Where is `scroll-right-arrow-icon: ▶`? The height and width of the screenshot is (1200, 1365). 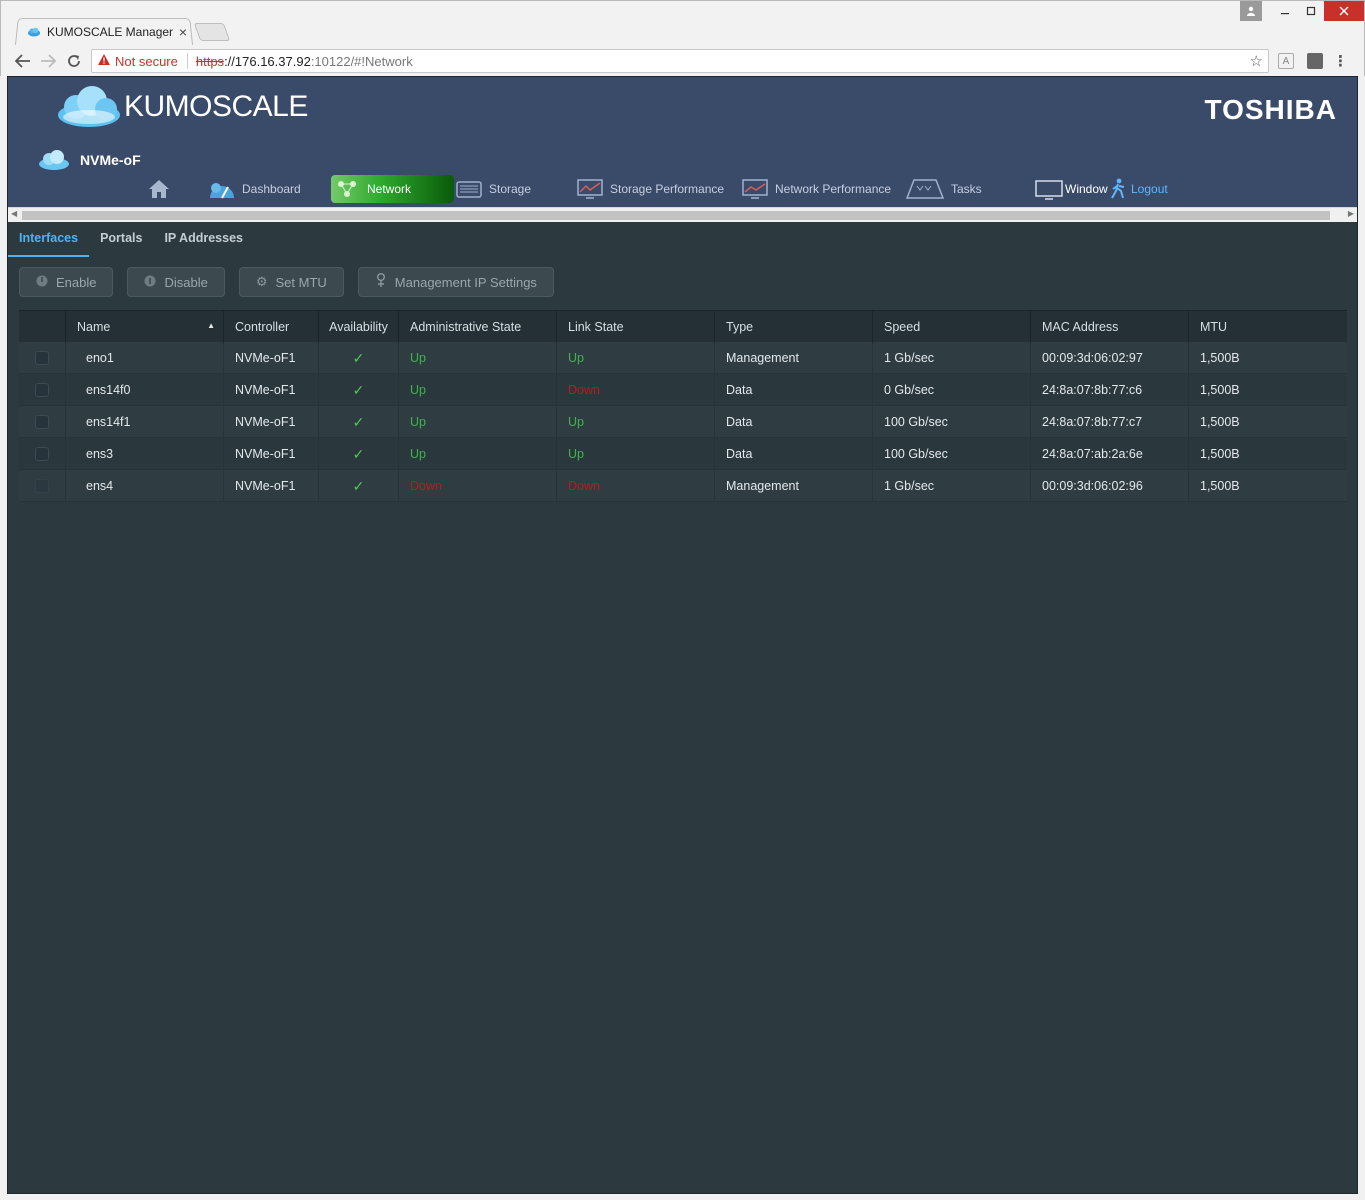 scroll-right-arrow-icon: ▶ is located at coordinates (1351, 213).